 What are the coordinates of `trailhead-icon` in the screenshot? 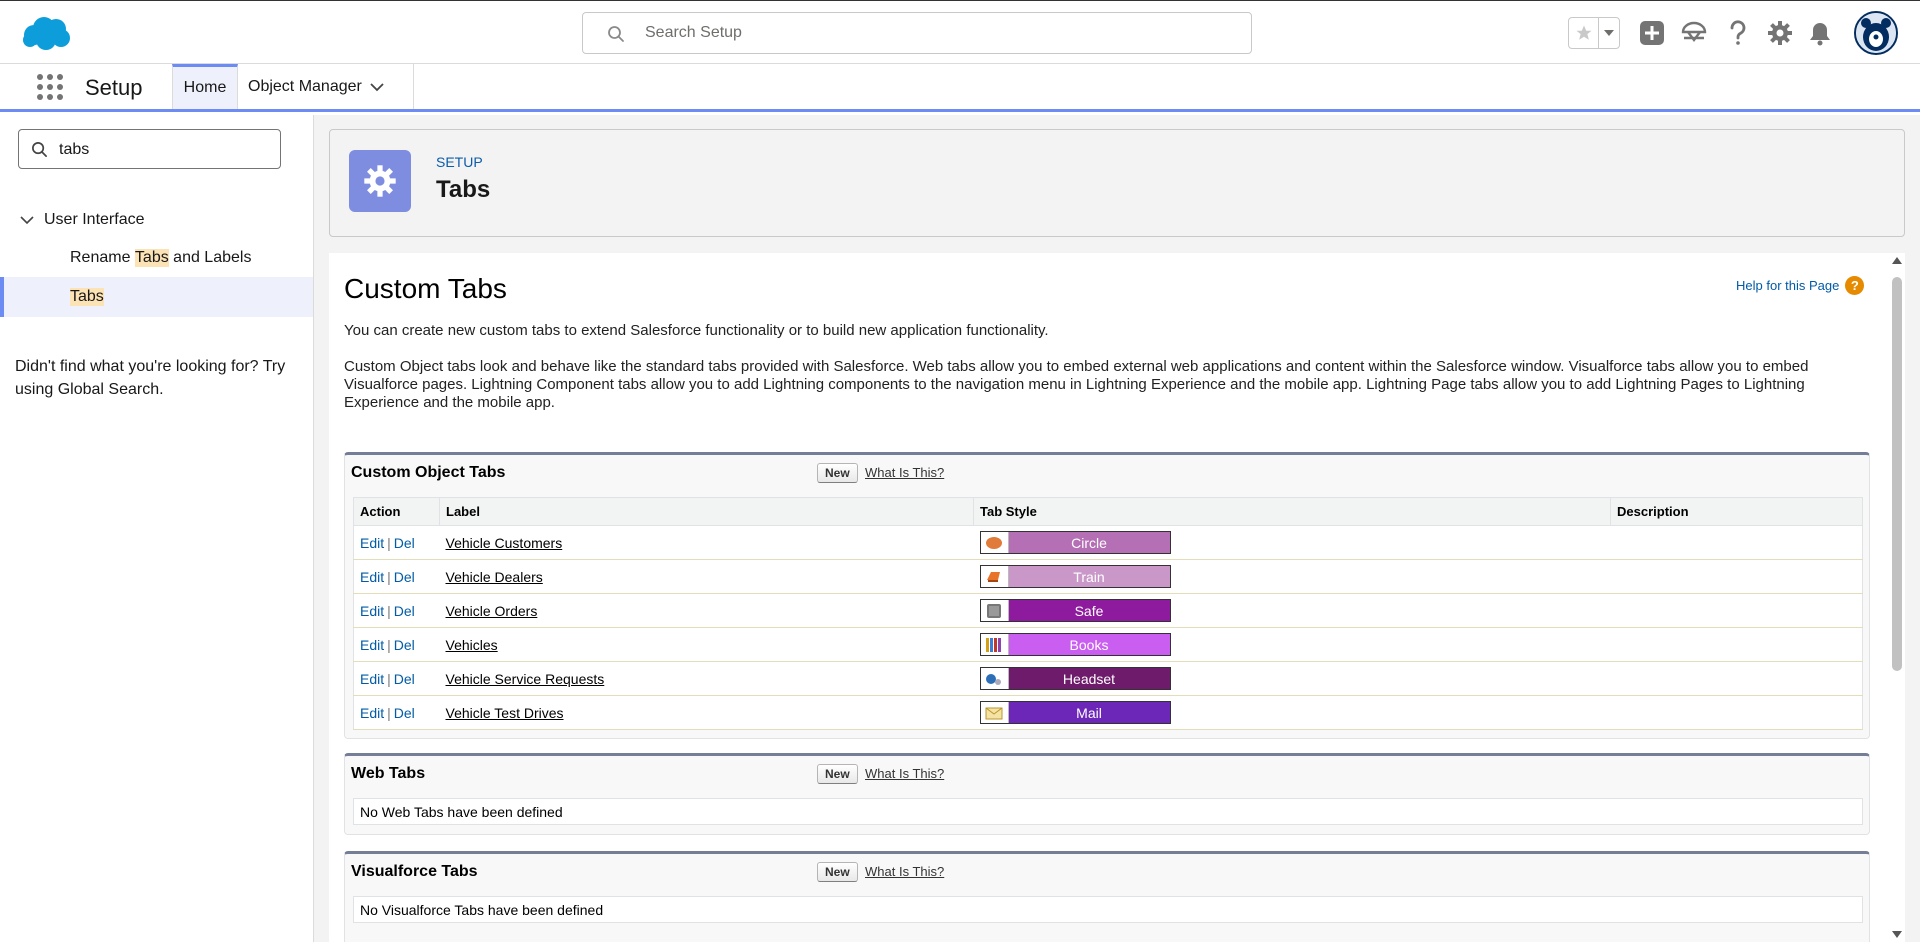 It's located at (1694, 31).